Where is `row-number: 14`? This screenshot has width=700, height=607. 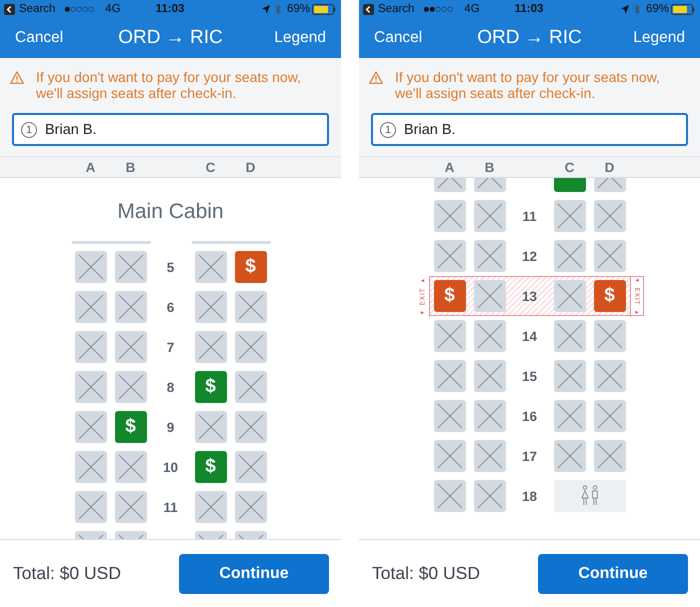
row-number: 14 is located at coordinates (530, 336).